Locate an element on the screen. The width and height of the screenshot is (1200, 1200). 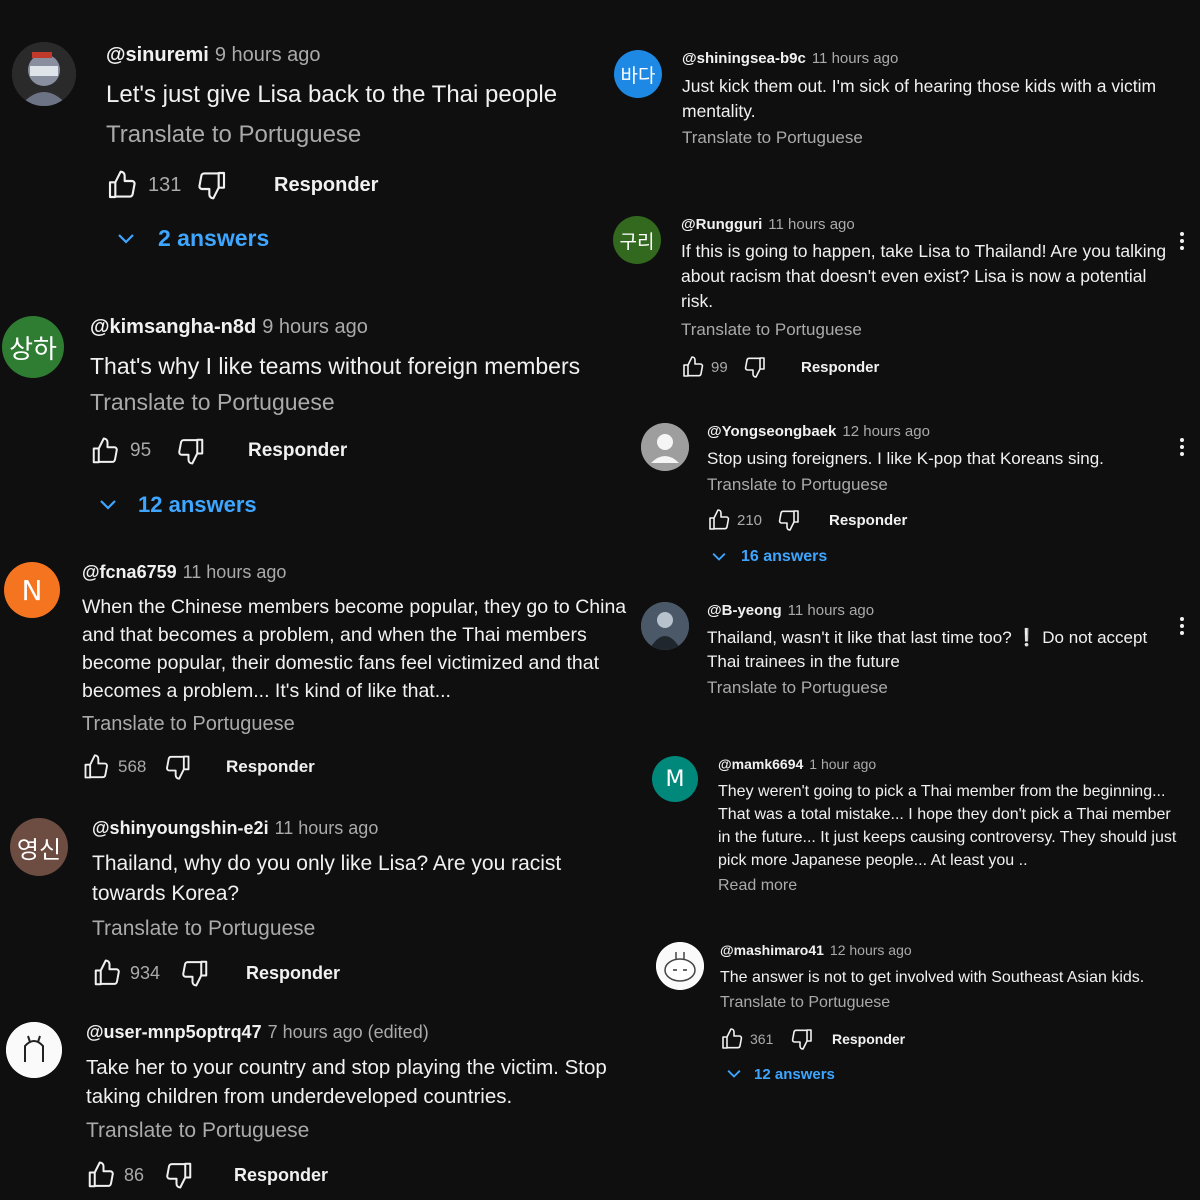
avatar: 구리 is located at coordinates (637, 240).